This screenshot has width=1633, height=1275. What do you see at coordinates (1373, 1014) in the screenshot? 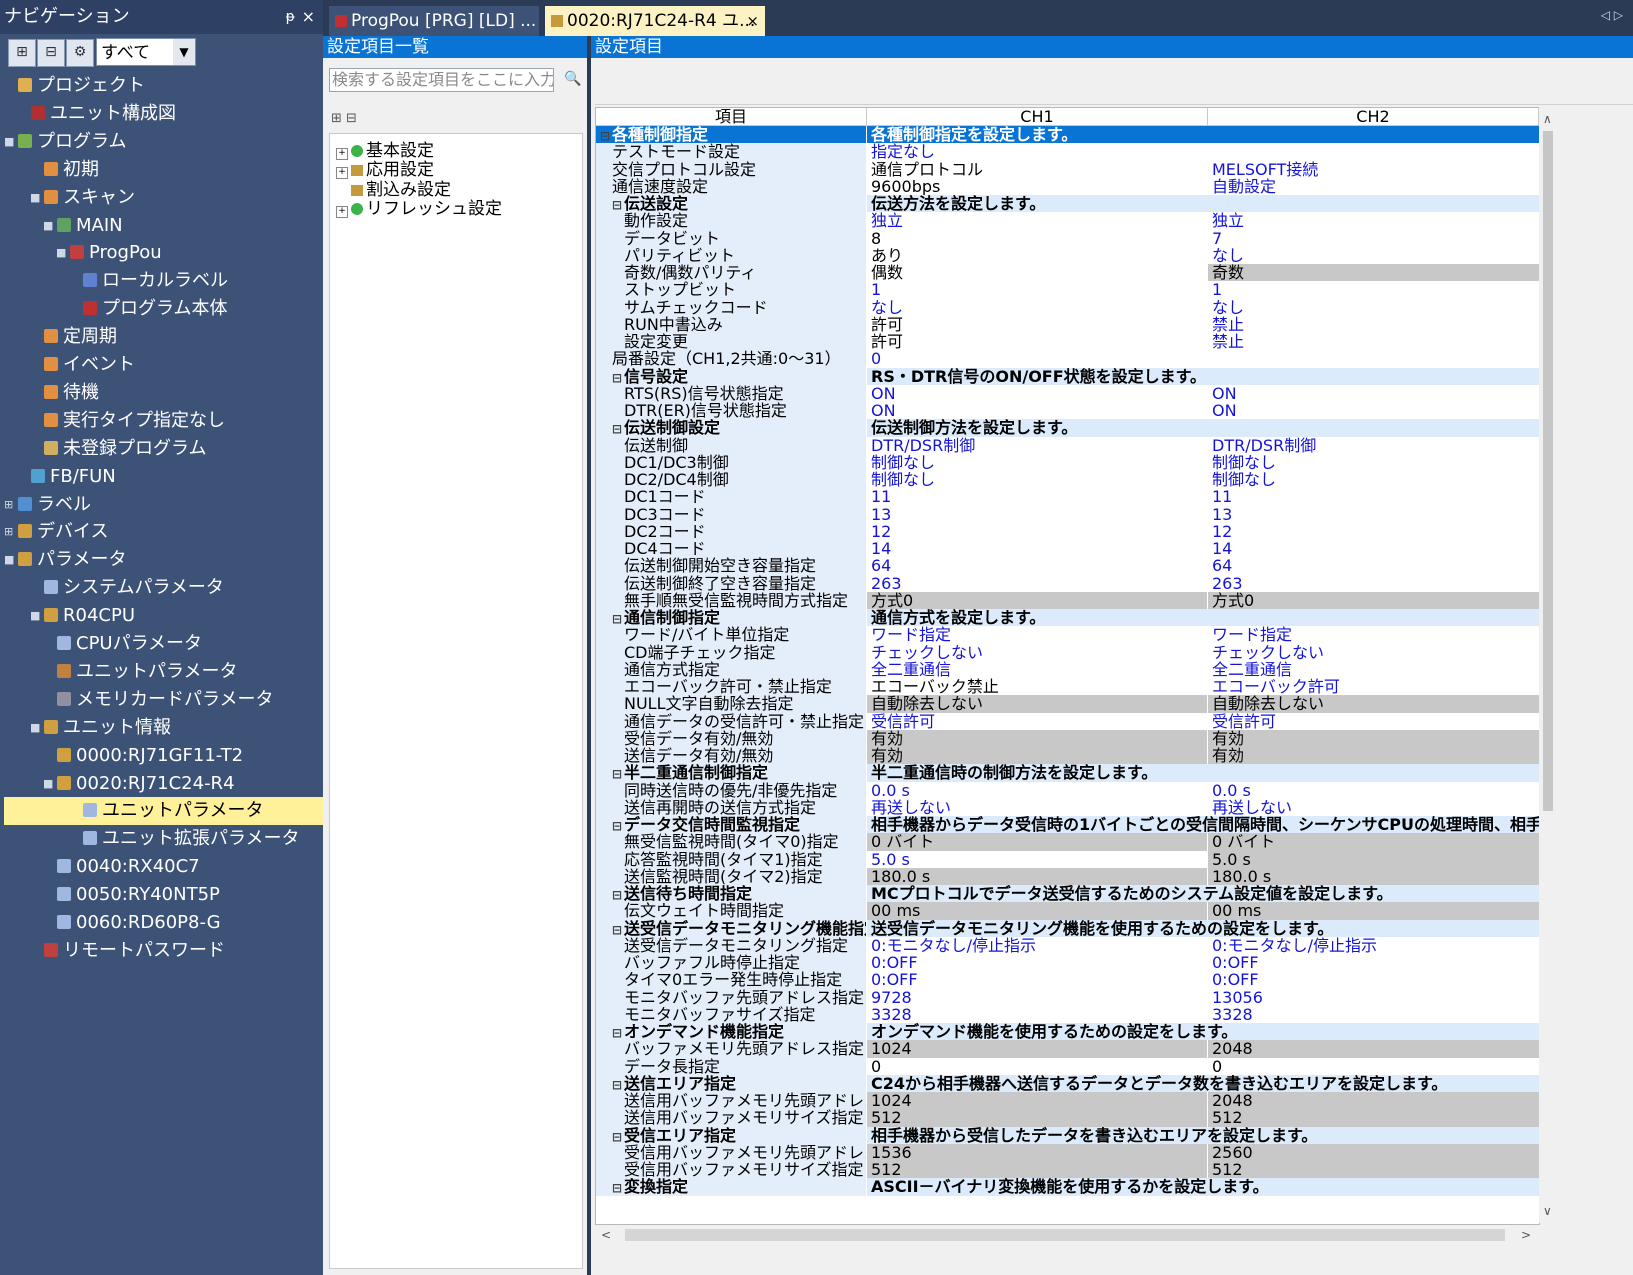
I see `ch2-value-cell: 3328` at bounding box center [1373, 1014].